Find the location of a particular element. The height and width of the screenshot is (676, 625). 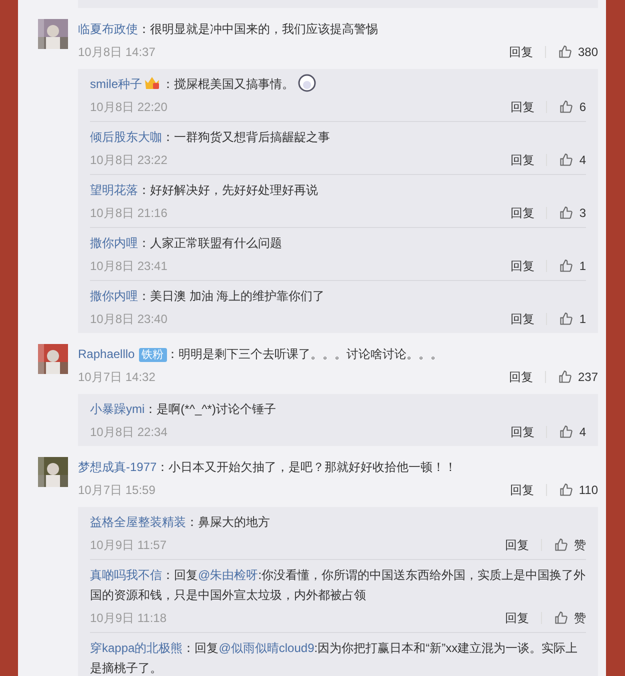

timestamp: 10月8日 22:34 is located at coordinates (129, 432).